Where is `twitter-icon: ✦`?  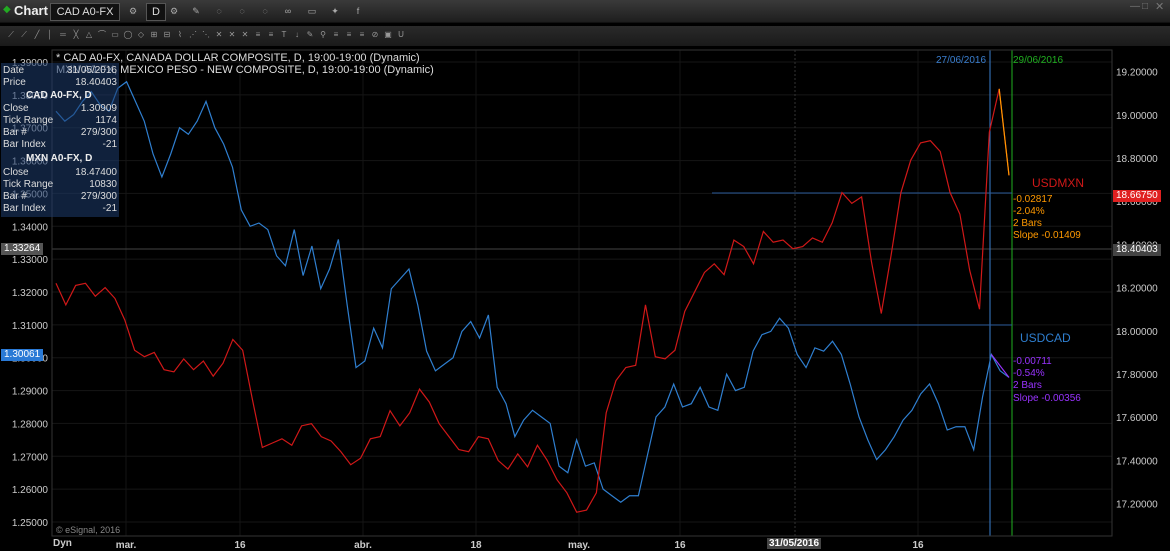
twitter-icon: ✦ is located at coordinates (335, 11).